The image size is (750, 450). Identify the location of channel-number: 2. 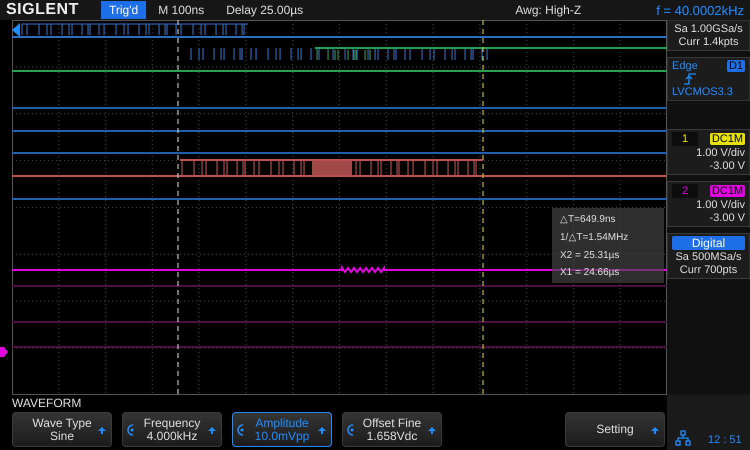
(685, 191).